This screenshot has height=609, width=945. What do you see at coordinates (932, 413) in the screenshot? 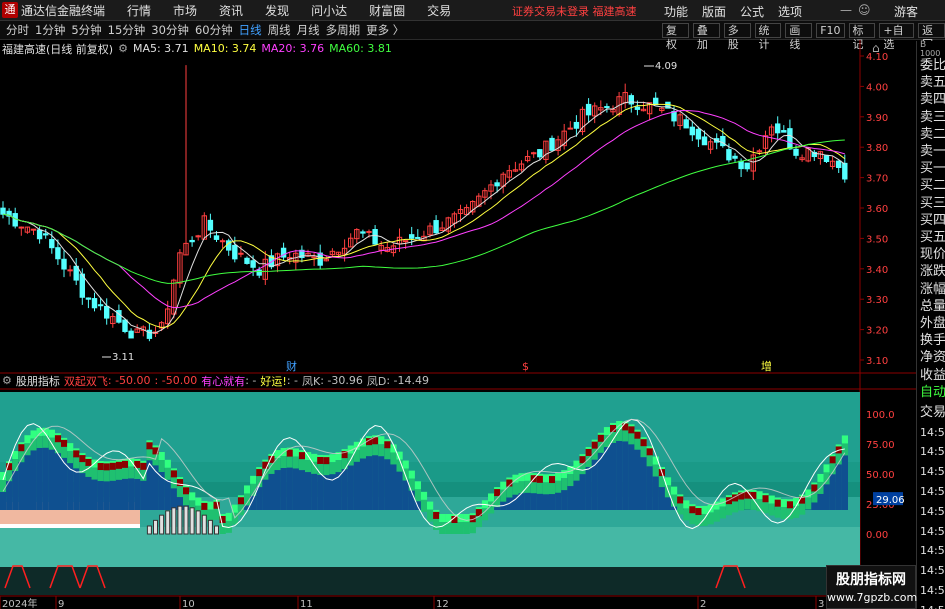
I see `side-bottom-item-1: 交易` at bounding box center [932, 413].